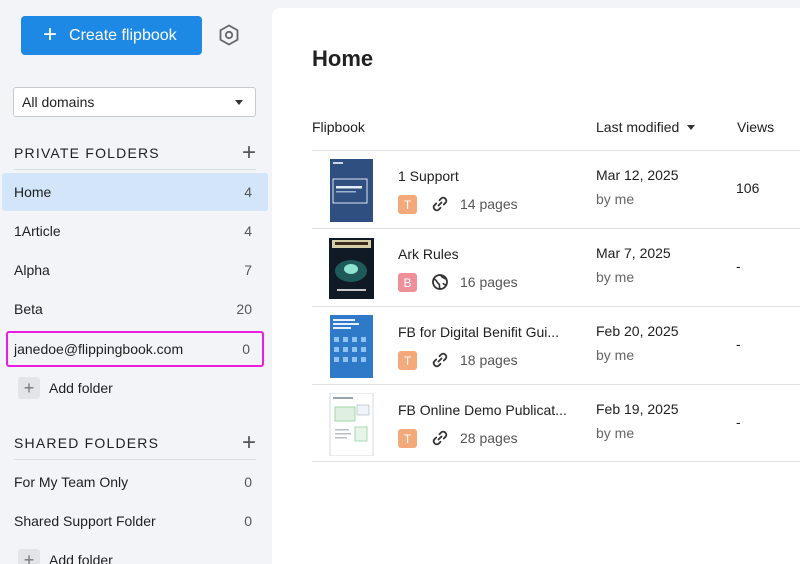 The width and height of the screenshot is (800, 564). I want to click on folder-label: Alpha, so click(32, 270).